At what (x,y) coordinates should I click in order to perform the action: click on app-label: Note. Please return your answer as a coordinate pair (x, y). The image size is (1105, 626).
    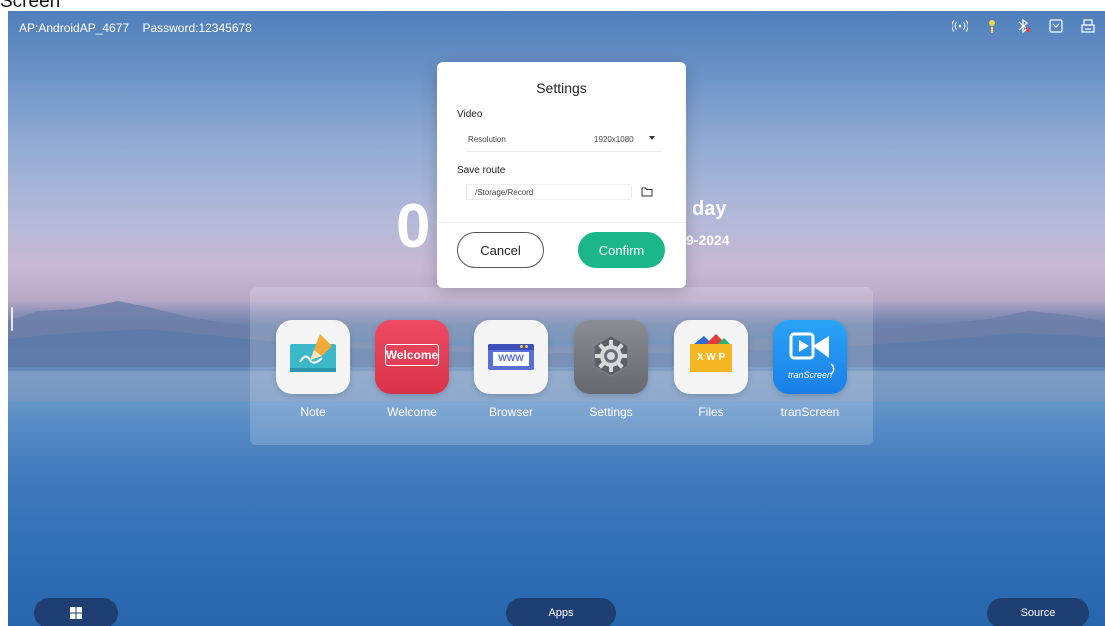
    Looking at the image, I should click on (313, 412).